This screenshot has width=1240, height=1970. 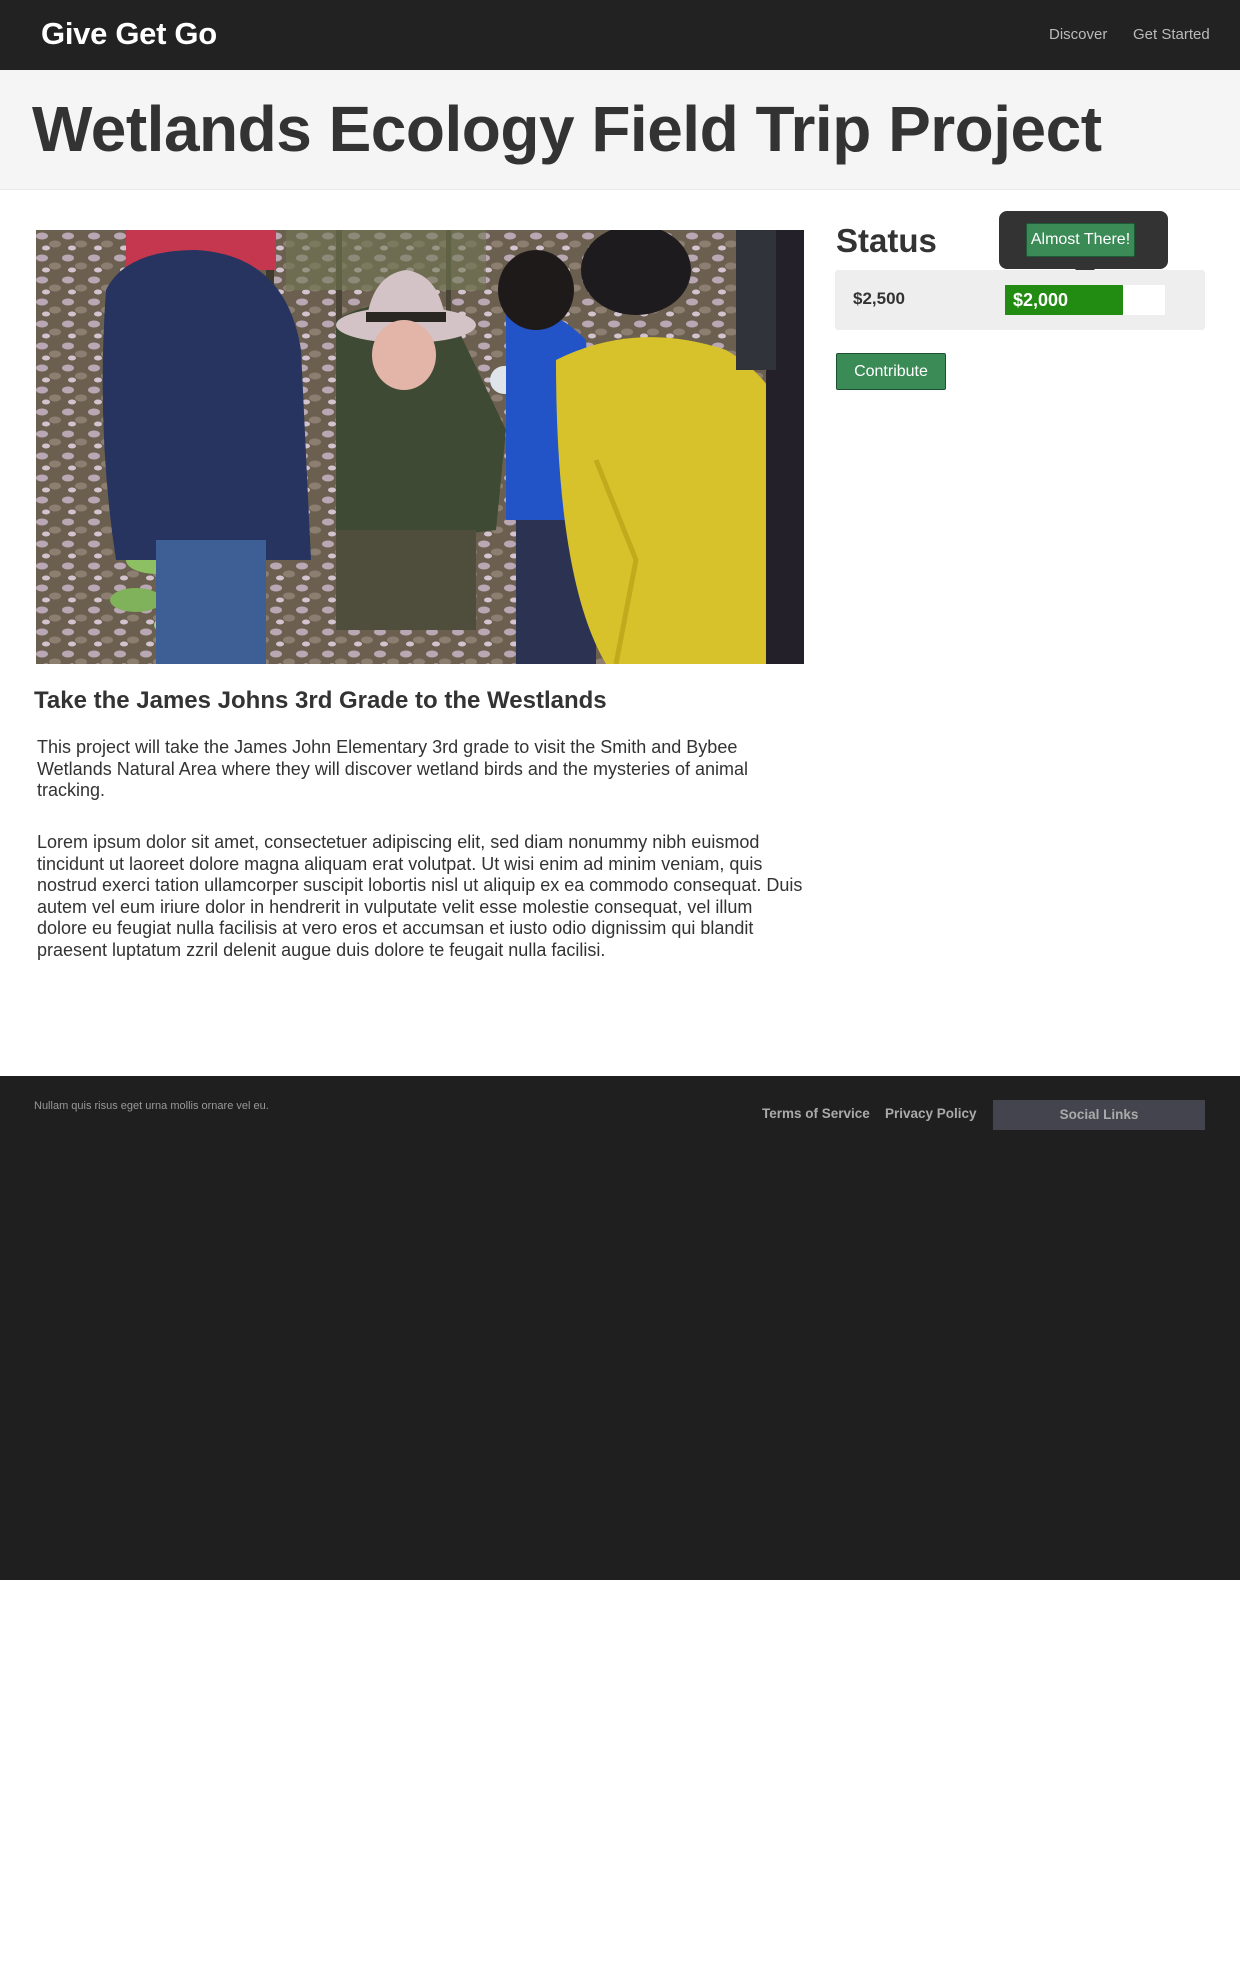 I want to click on goal-amount: $2,500, so click(x=879, y=298).